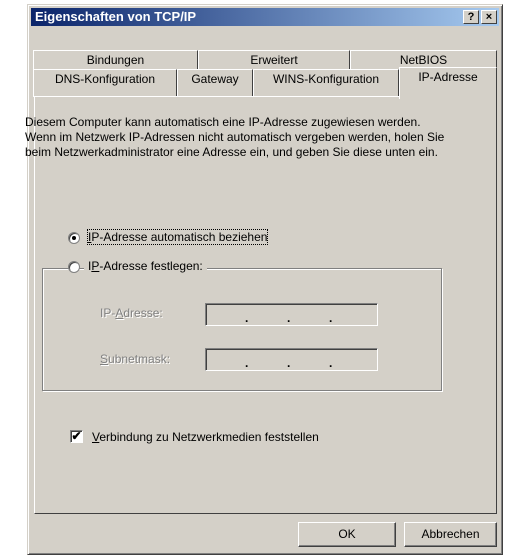 The height and width of the screenshot is (560, 513). What do you see at coordinates (74, 267) in the screenshot?
I see `radio-manual-ip` at bounding box center [74, 267].